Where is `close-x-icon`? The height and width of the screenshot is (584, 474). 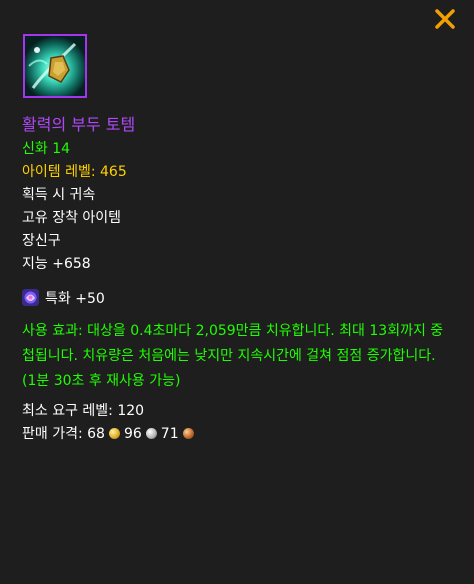 close-x-icon is located at coordinates (445, 19).